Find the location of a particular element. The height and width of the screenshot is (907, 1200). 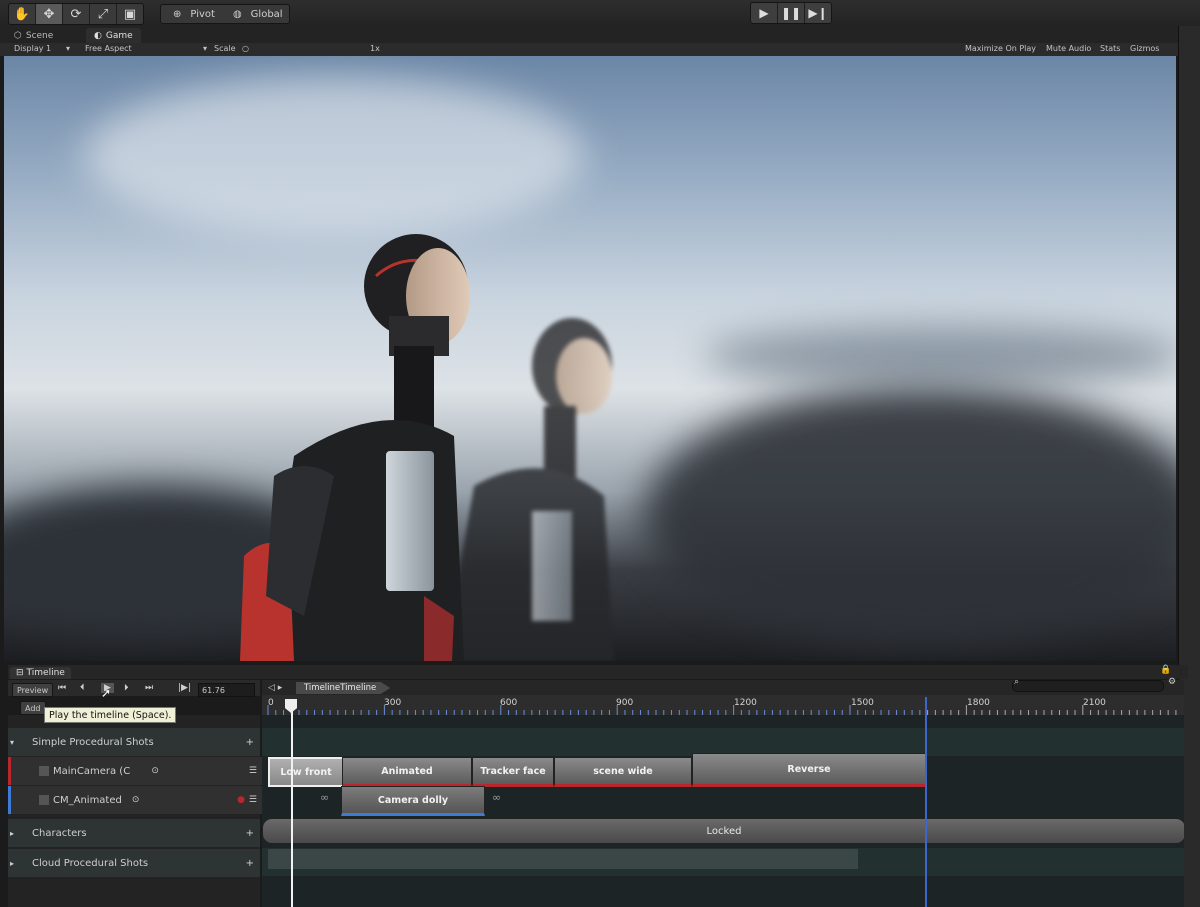

rect-icon: ▣ is located at coordinates (130, 14).